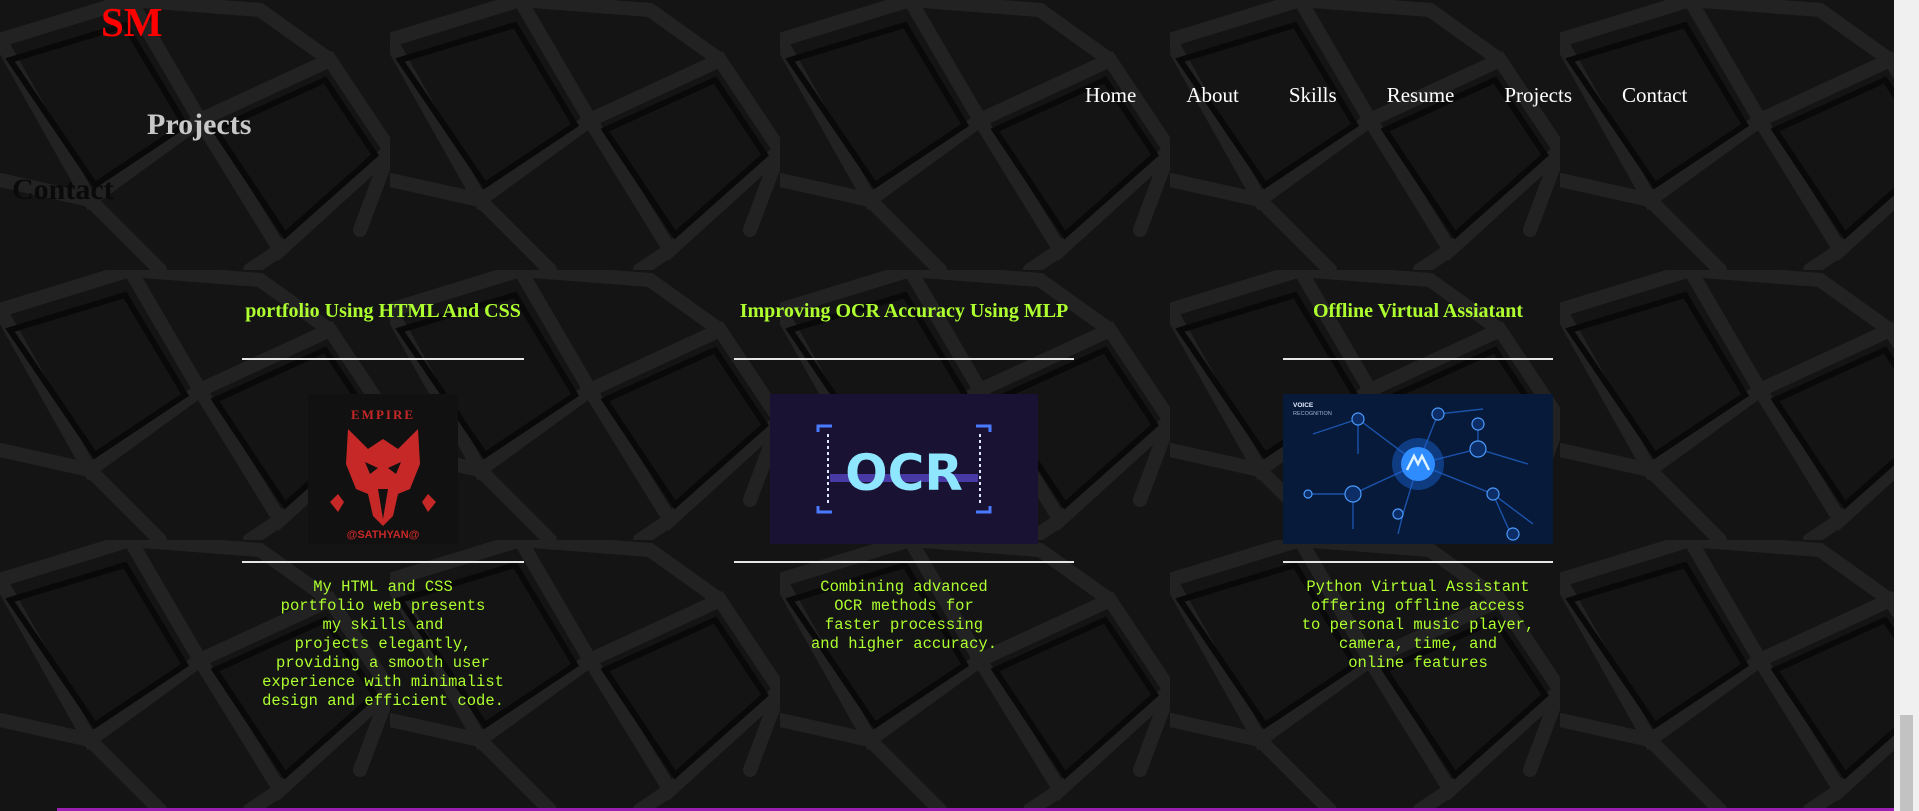  I want to click on project-title: Offline Virtual Assiatant, so click(1417, 311).